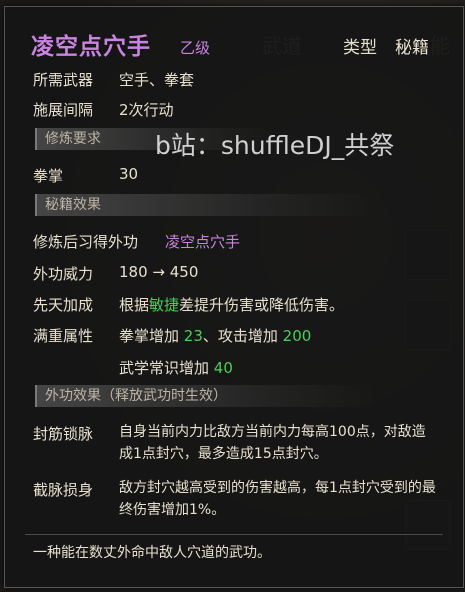 This screenshot has width=465, height=592. I want to click on watermark-text: b站：shuffleDJ_共祭, so click(275, 145).